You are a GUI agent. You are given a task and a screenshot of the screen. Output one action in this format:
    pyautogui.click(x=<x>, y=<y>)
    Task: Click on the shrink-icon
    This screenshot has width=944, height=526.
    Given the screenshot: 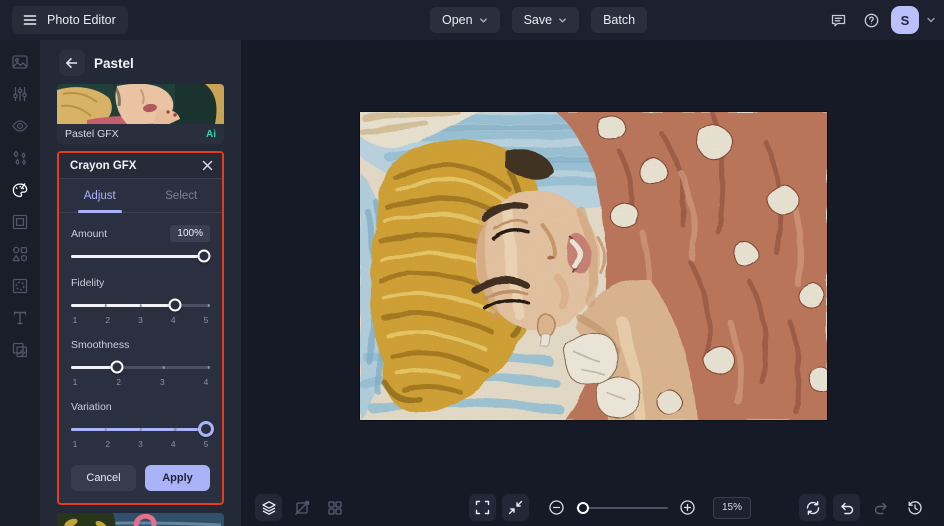 What is the action you would take?
    pyautogui.click(x=515, y=507)
    